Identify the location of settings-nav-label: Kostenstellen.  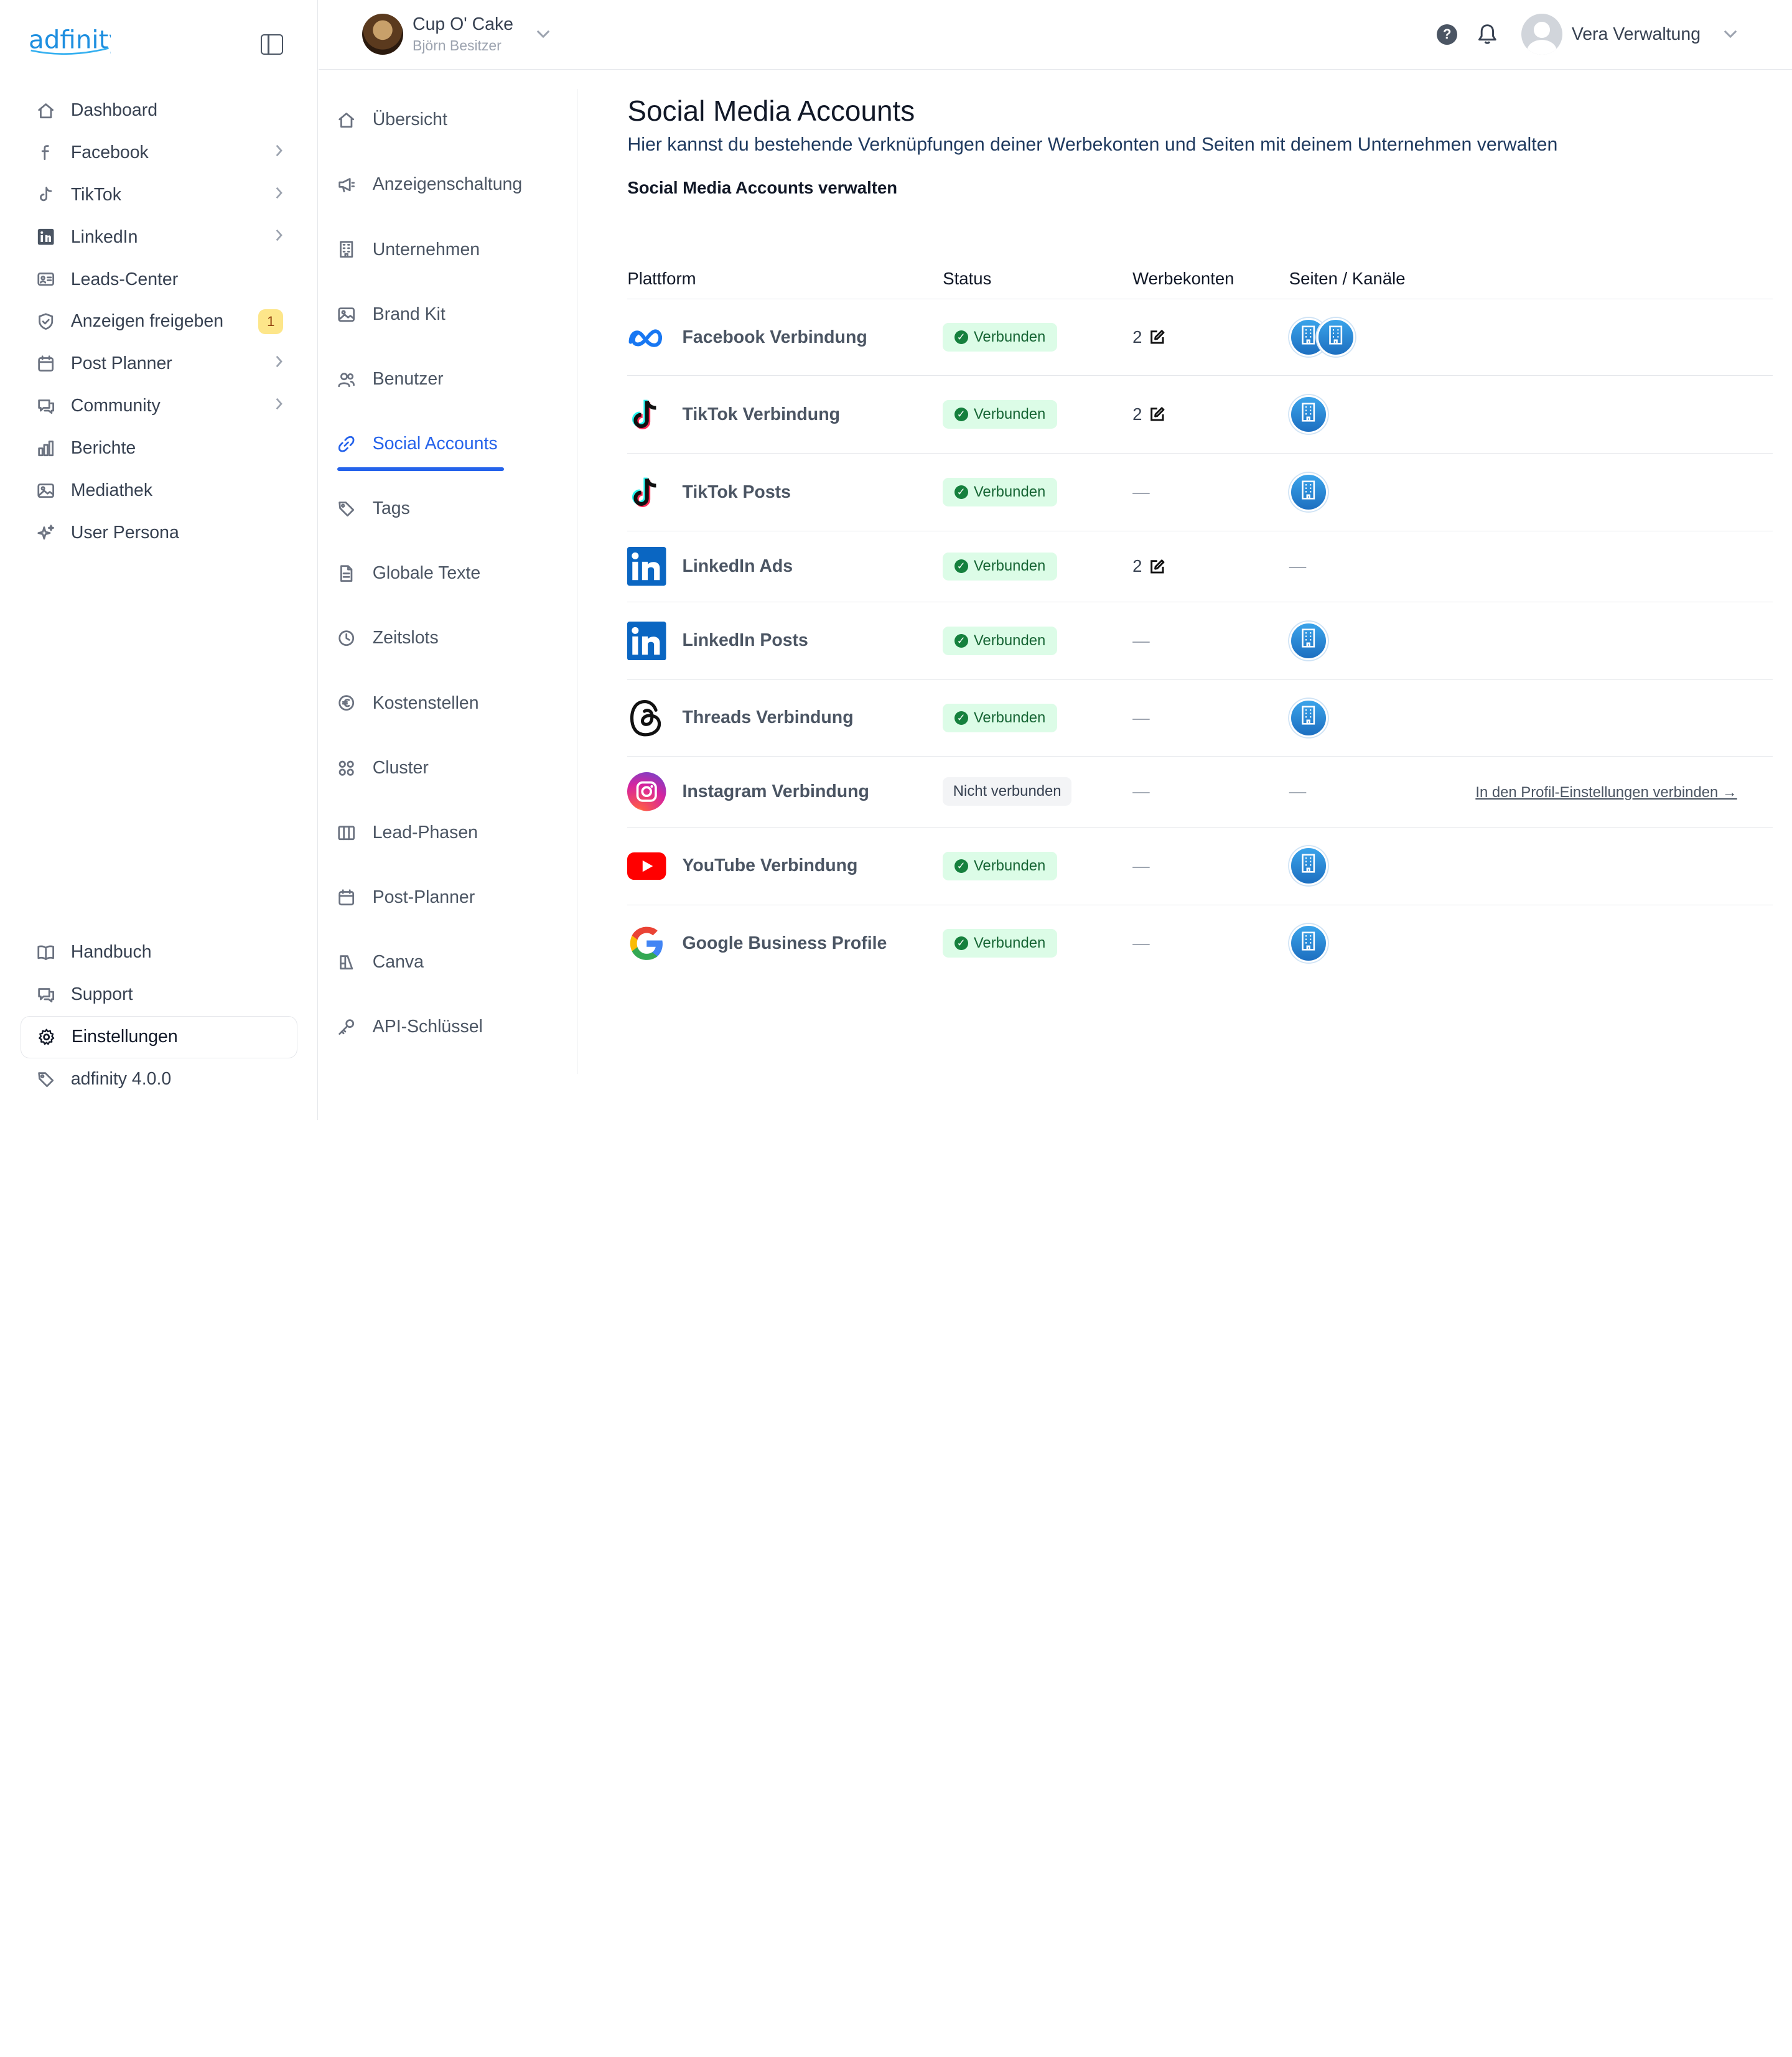
(426, 703).